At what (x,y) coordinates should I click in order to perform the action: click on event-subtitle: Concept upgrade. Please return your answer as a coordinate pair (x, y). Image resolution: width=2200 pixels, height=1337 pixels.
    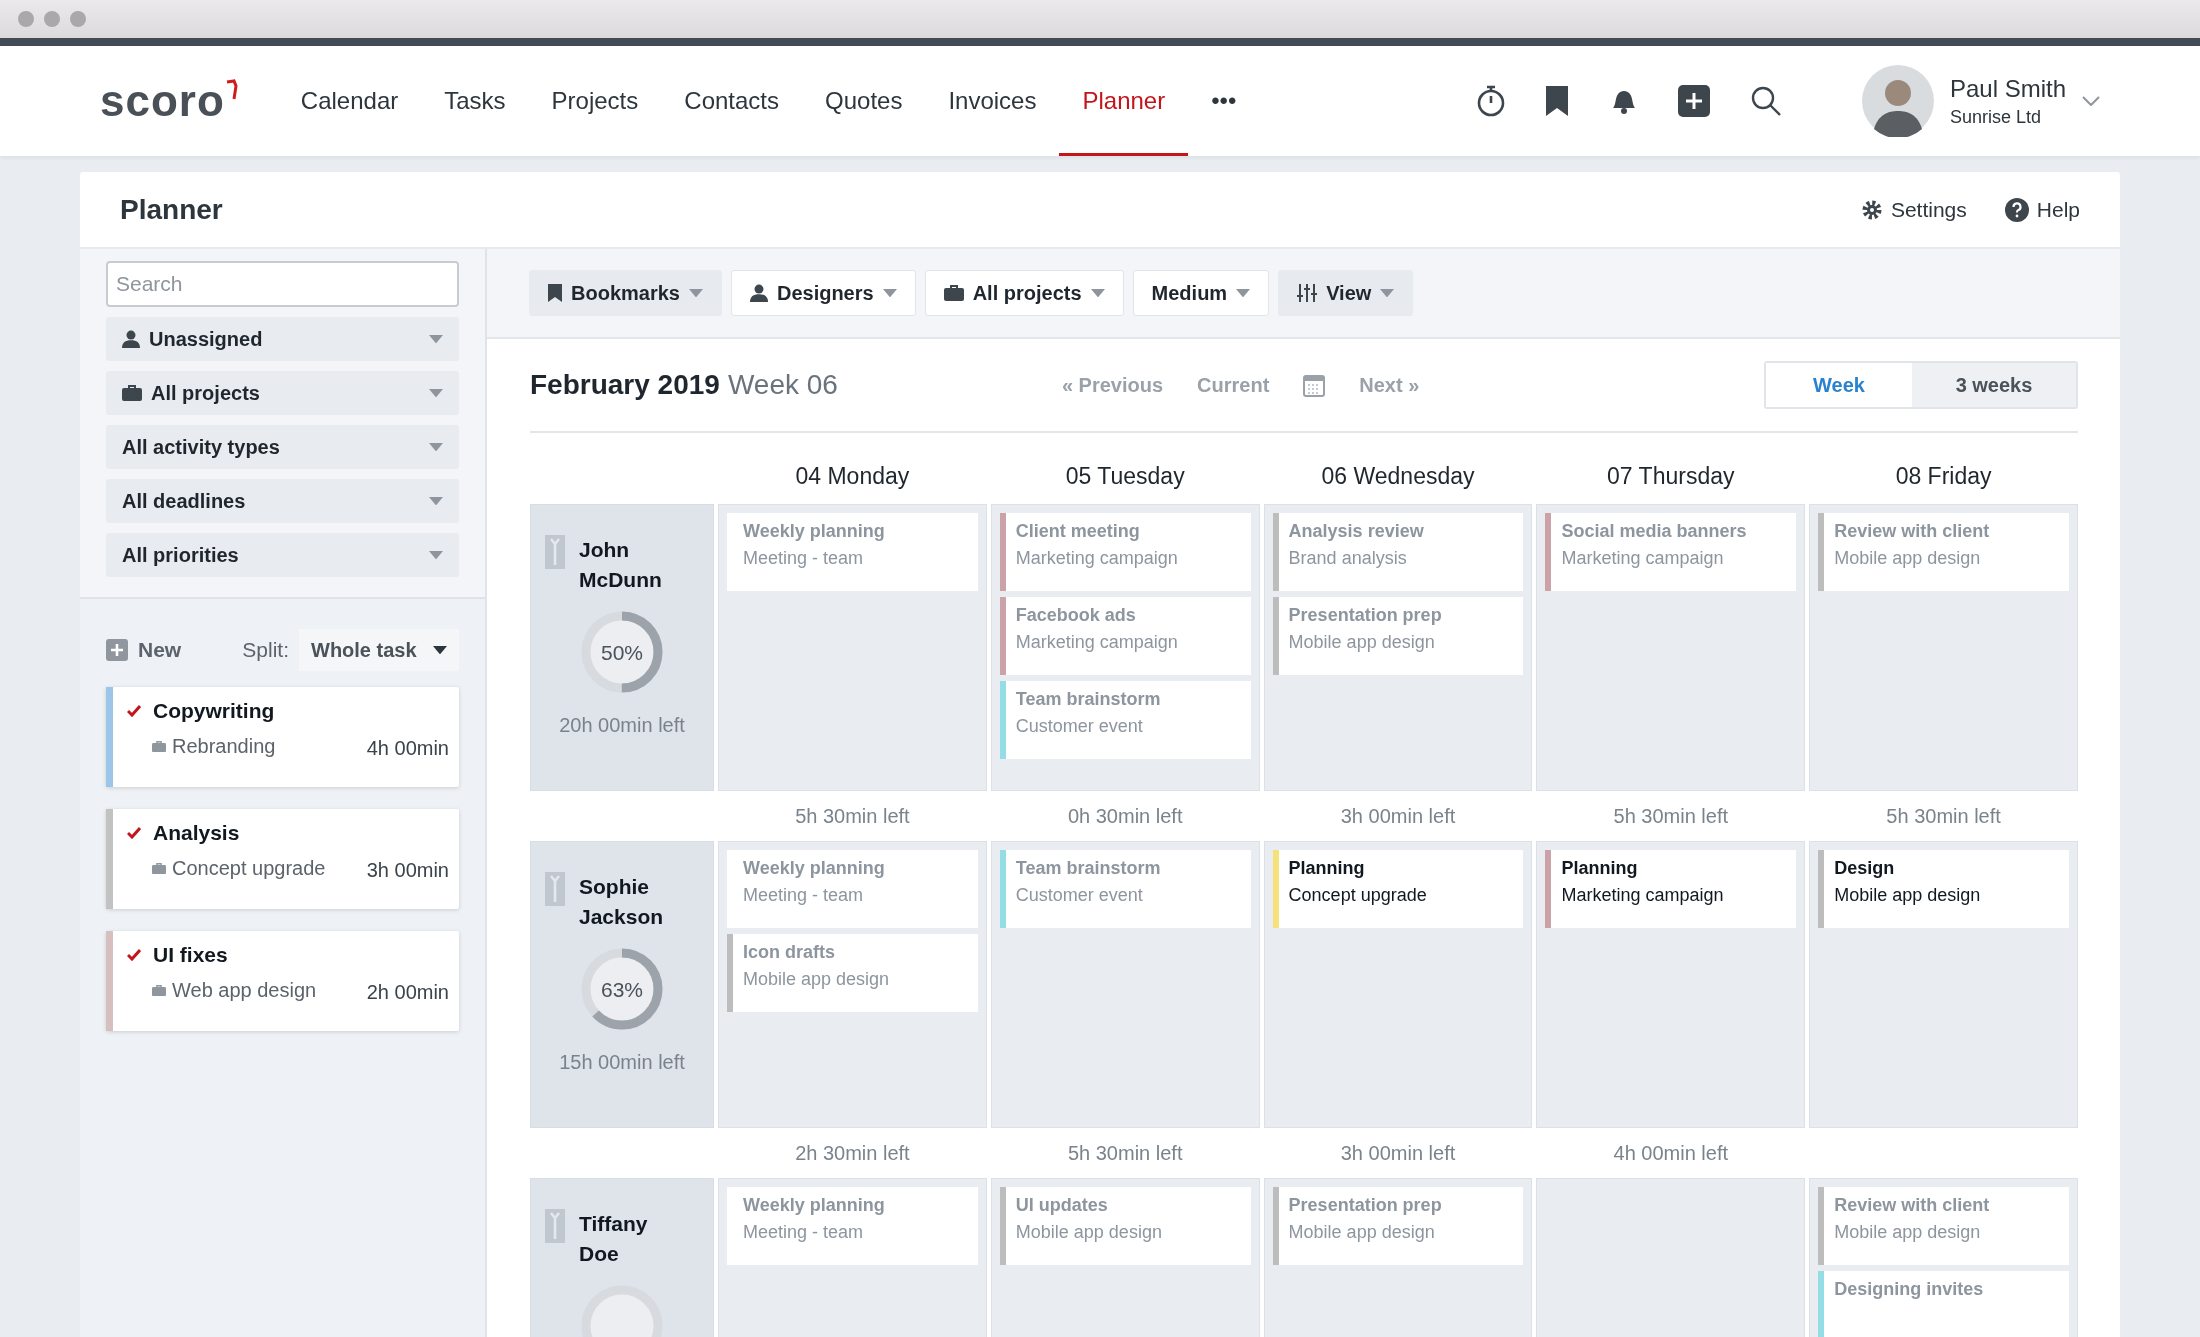
    Looking at the image, I should click on (1357, 895).